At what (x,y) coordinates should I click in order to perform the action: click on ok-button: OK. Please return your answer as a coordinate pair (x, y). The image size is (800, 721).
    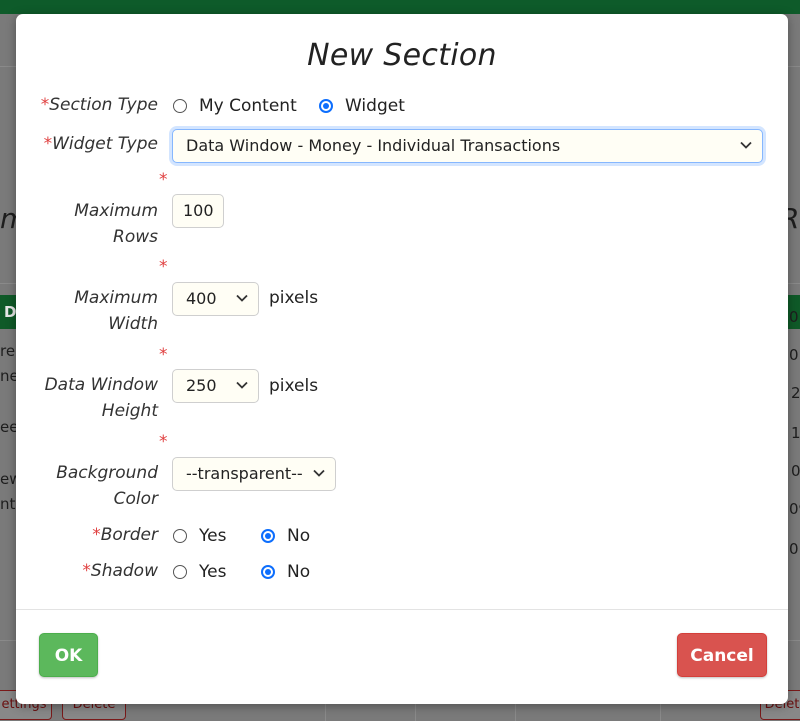
    Looking at the image, I should click on (68, 655).